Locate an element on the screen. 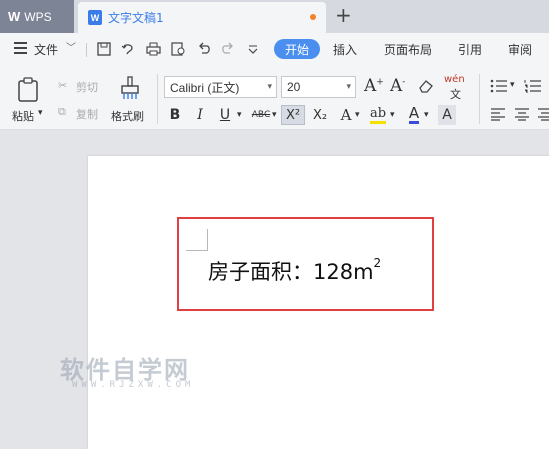  superscript-button: X² is located at coordinates (293, 115).